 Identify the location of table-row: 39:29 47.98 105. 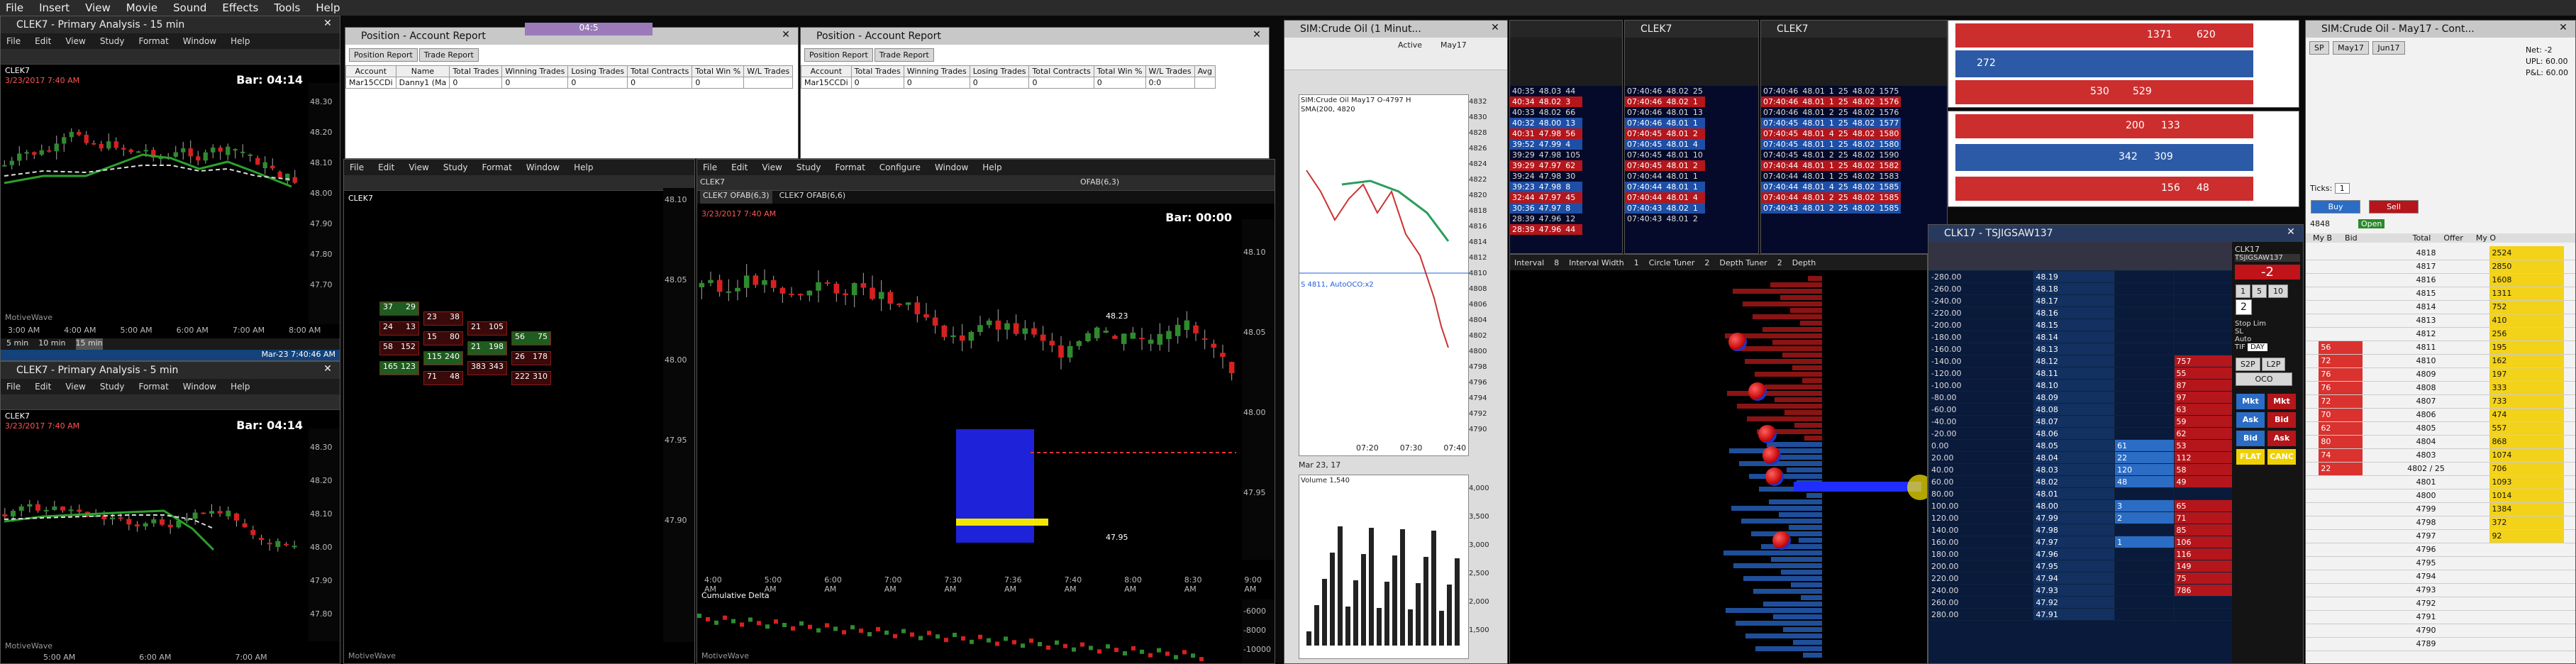
(1546, 155).